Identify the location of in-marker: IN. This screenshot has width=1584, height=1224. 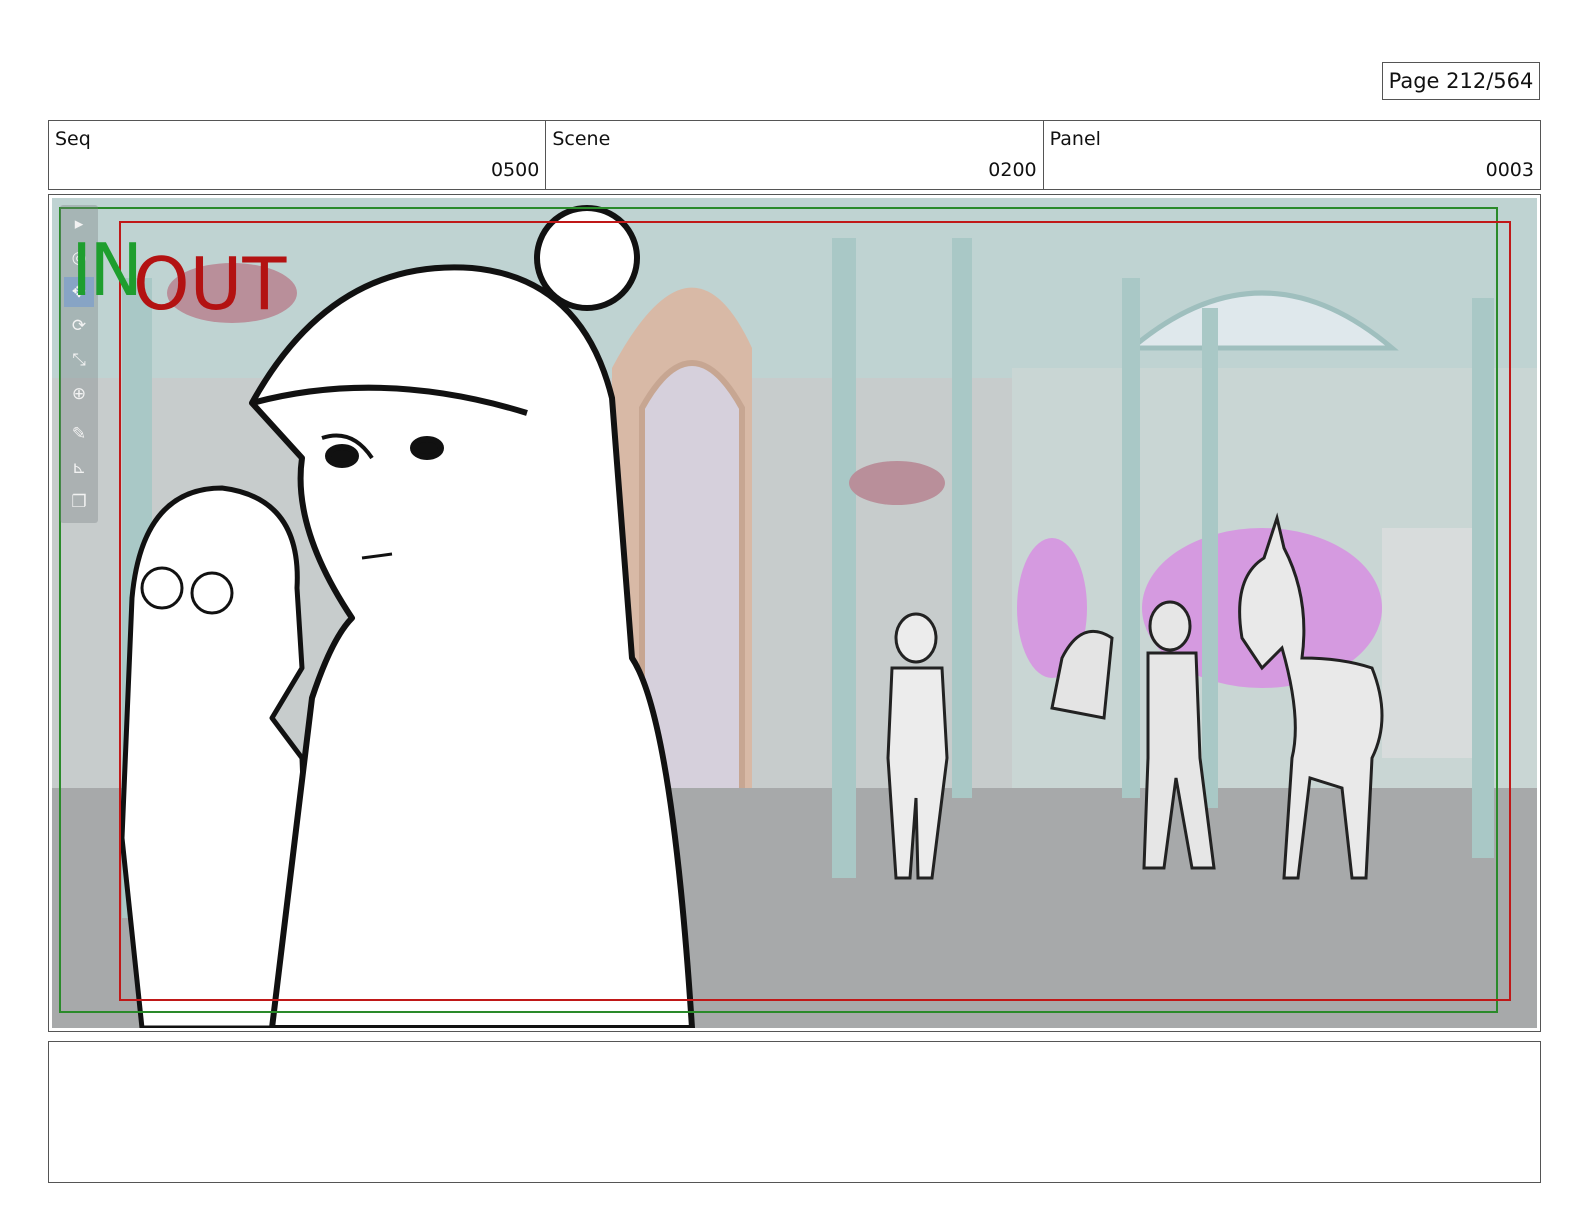
(107, 270).